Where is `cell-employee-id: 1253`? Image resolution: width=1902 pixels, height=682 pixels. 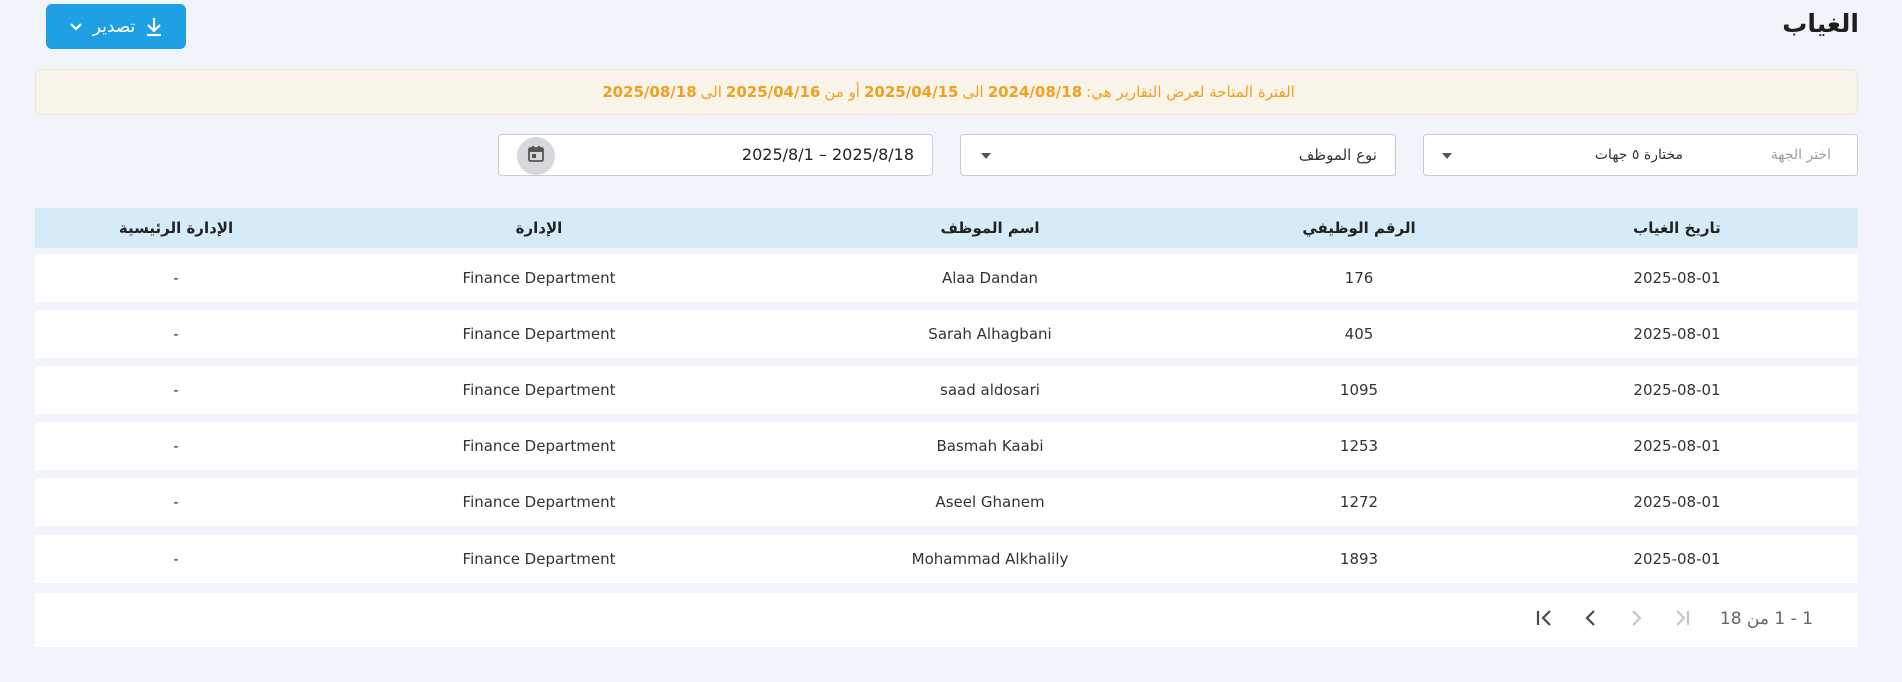 cell-employee-id: 1253 is located at coordinates (1359, 446).